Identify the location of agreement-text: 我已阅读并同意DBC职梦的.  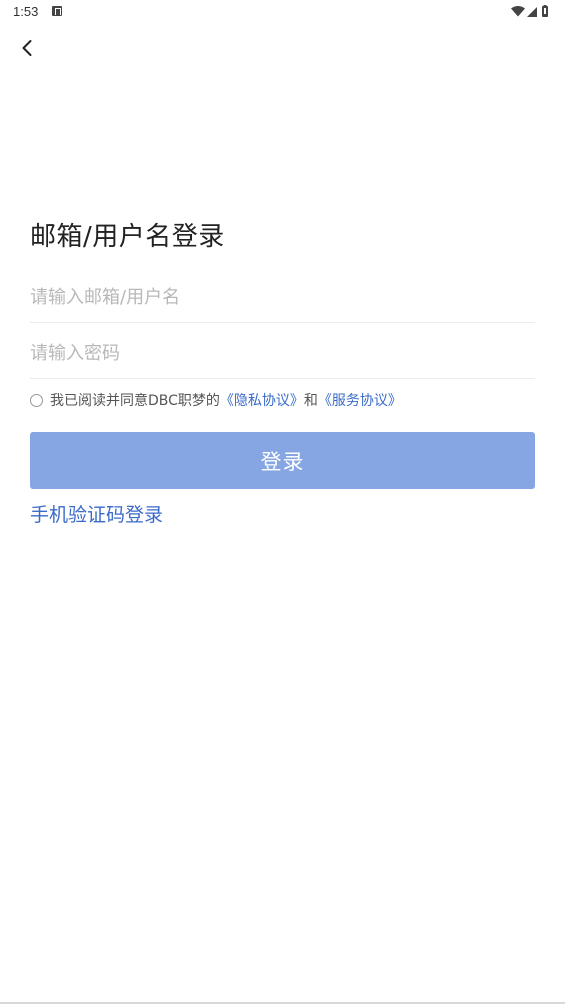
(135, 401).